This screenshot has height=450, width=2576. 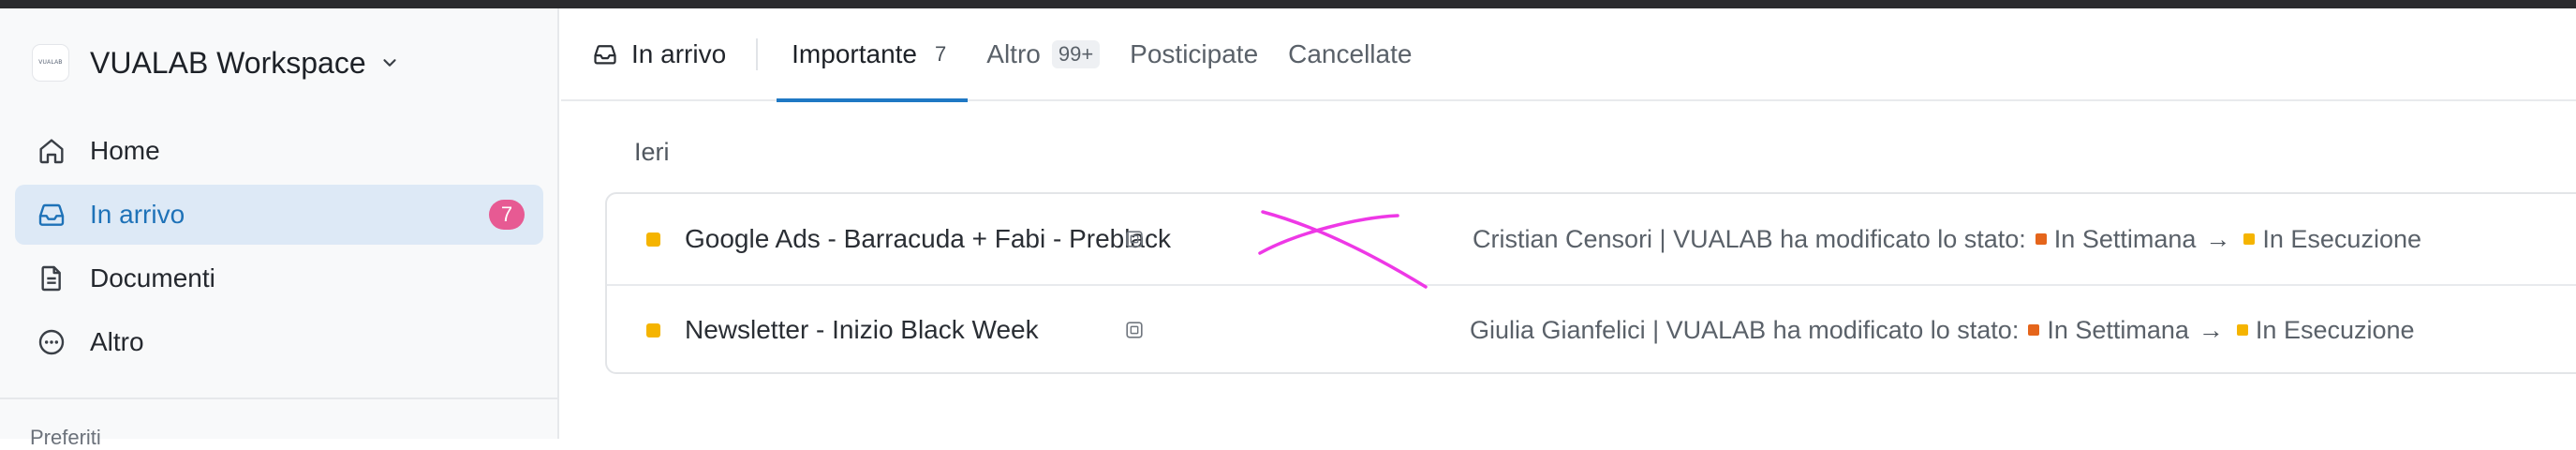 What do you see at coordinates (65, 437) in the screenshot?
I see `favorites-section-label: Preferiti` at bounding box center [65, 437].